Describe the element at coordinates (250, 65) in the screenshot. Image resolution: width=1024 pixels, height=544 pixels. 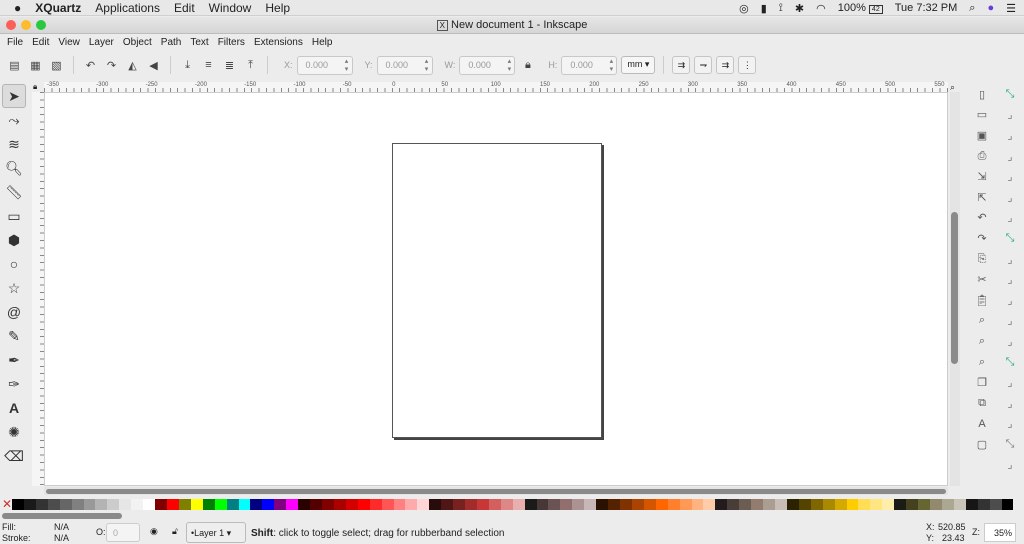
I see `raise-to-top-icon: ⤒` at that location.